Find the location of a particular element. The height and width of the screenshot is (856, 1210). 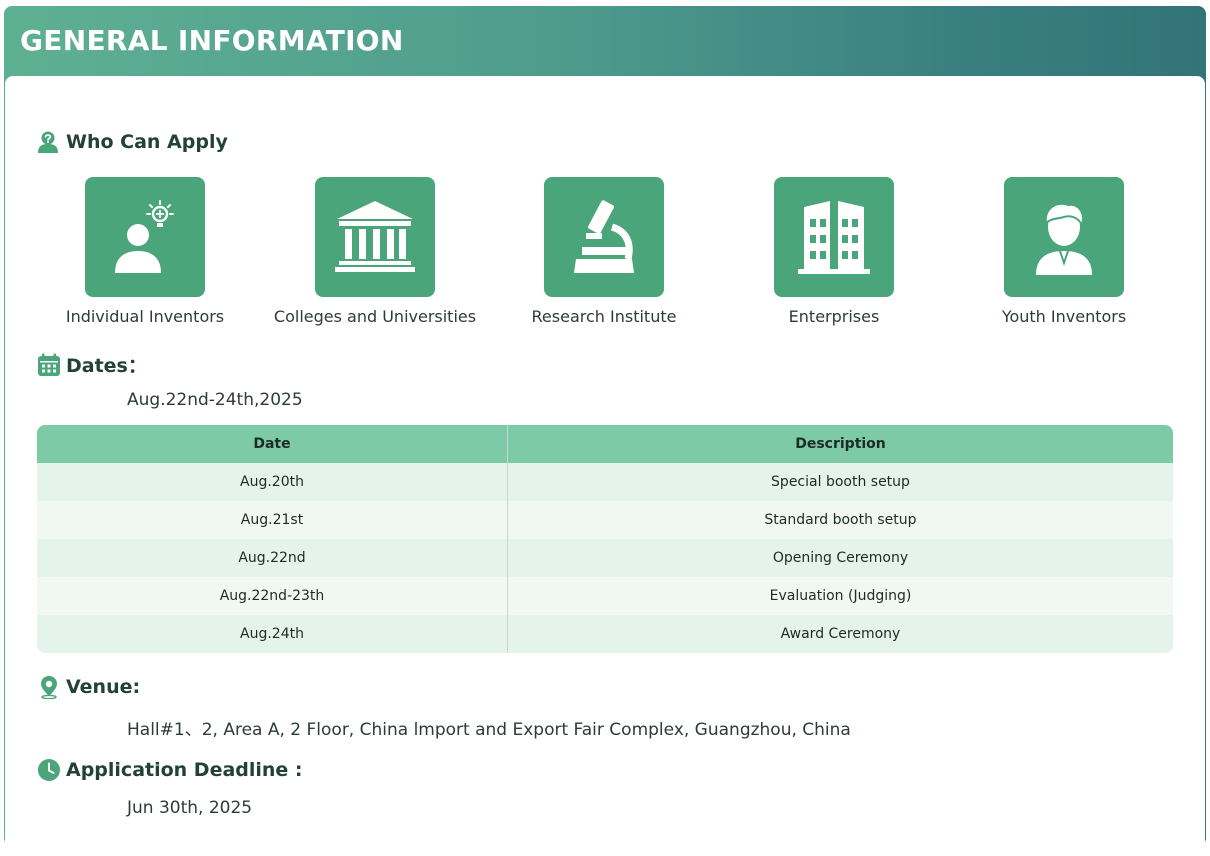

dates-heading: Dates： is located at coordinates (92, 364).